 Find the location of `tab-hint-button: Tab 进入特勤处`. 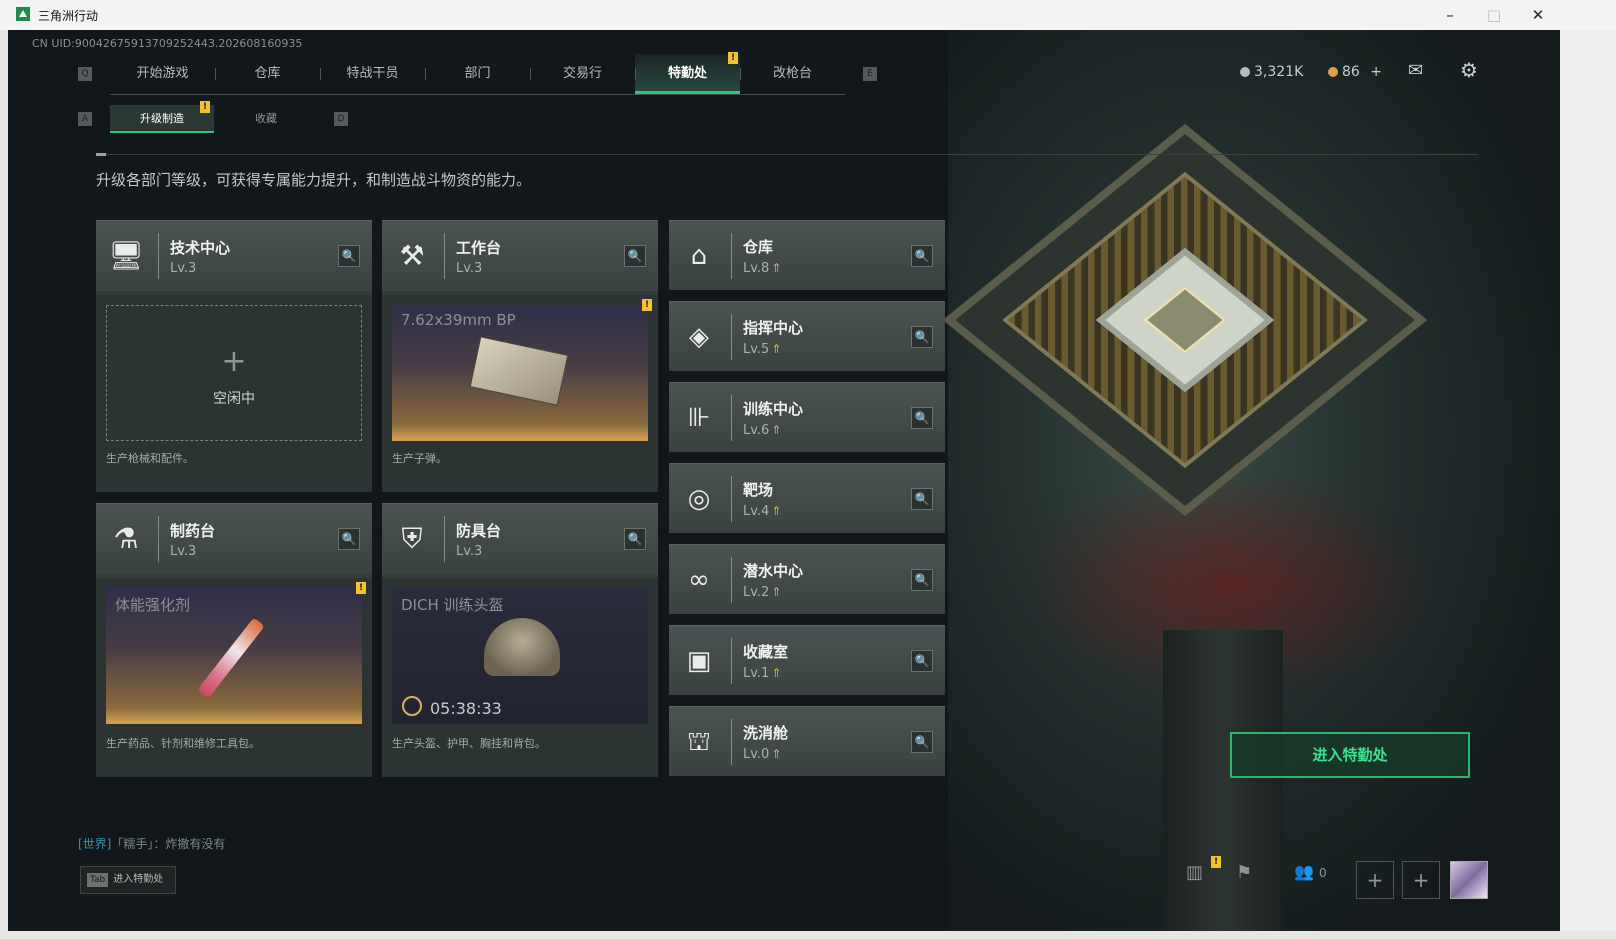

tab-hint-button: Tab 进入特勤处 is located at coordinates (128, 880).